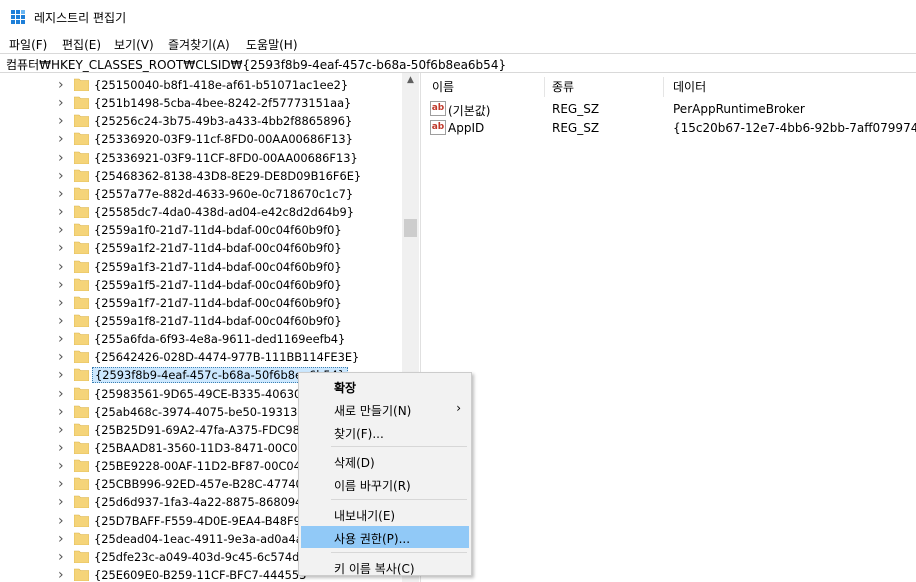 This screenshot has width=916, height=582. Describe the element at coordinates (201, 230) in the screenshot. I see `tree-item: › {2559a1f0-21d7-11d4-bdaf-00c04f60b9f0}` at that location.